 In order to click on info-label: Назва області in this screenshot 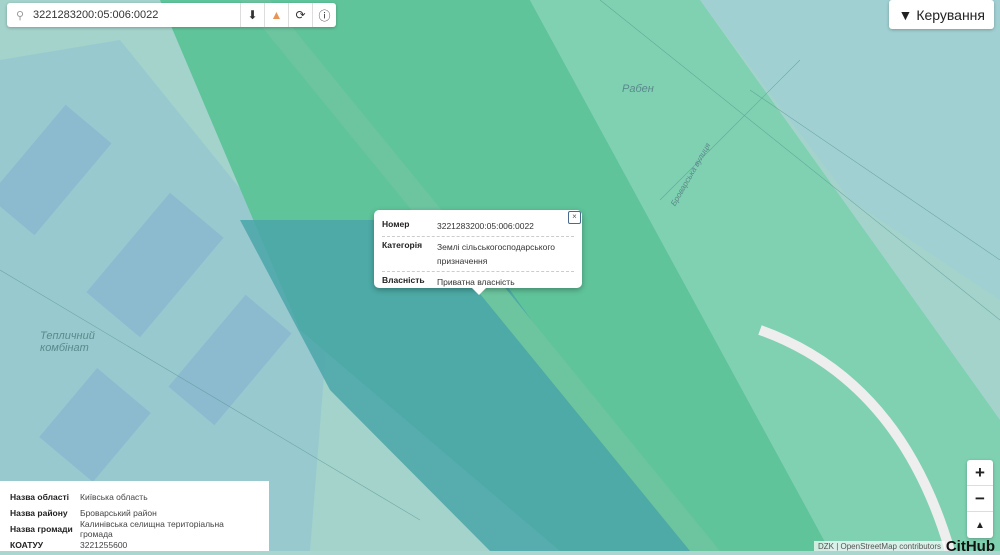, I will do `click(40, 497)`.